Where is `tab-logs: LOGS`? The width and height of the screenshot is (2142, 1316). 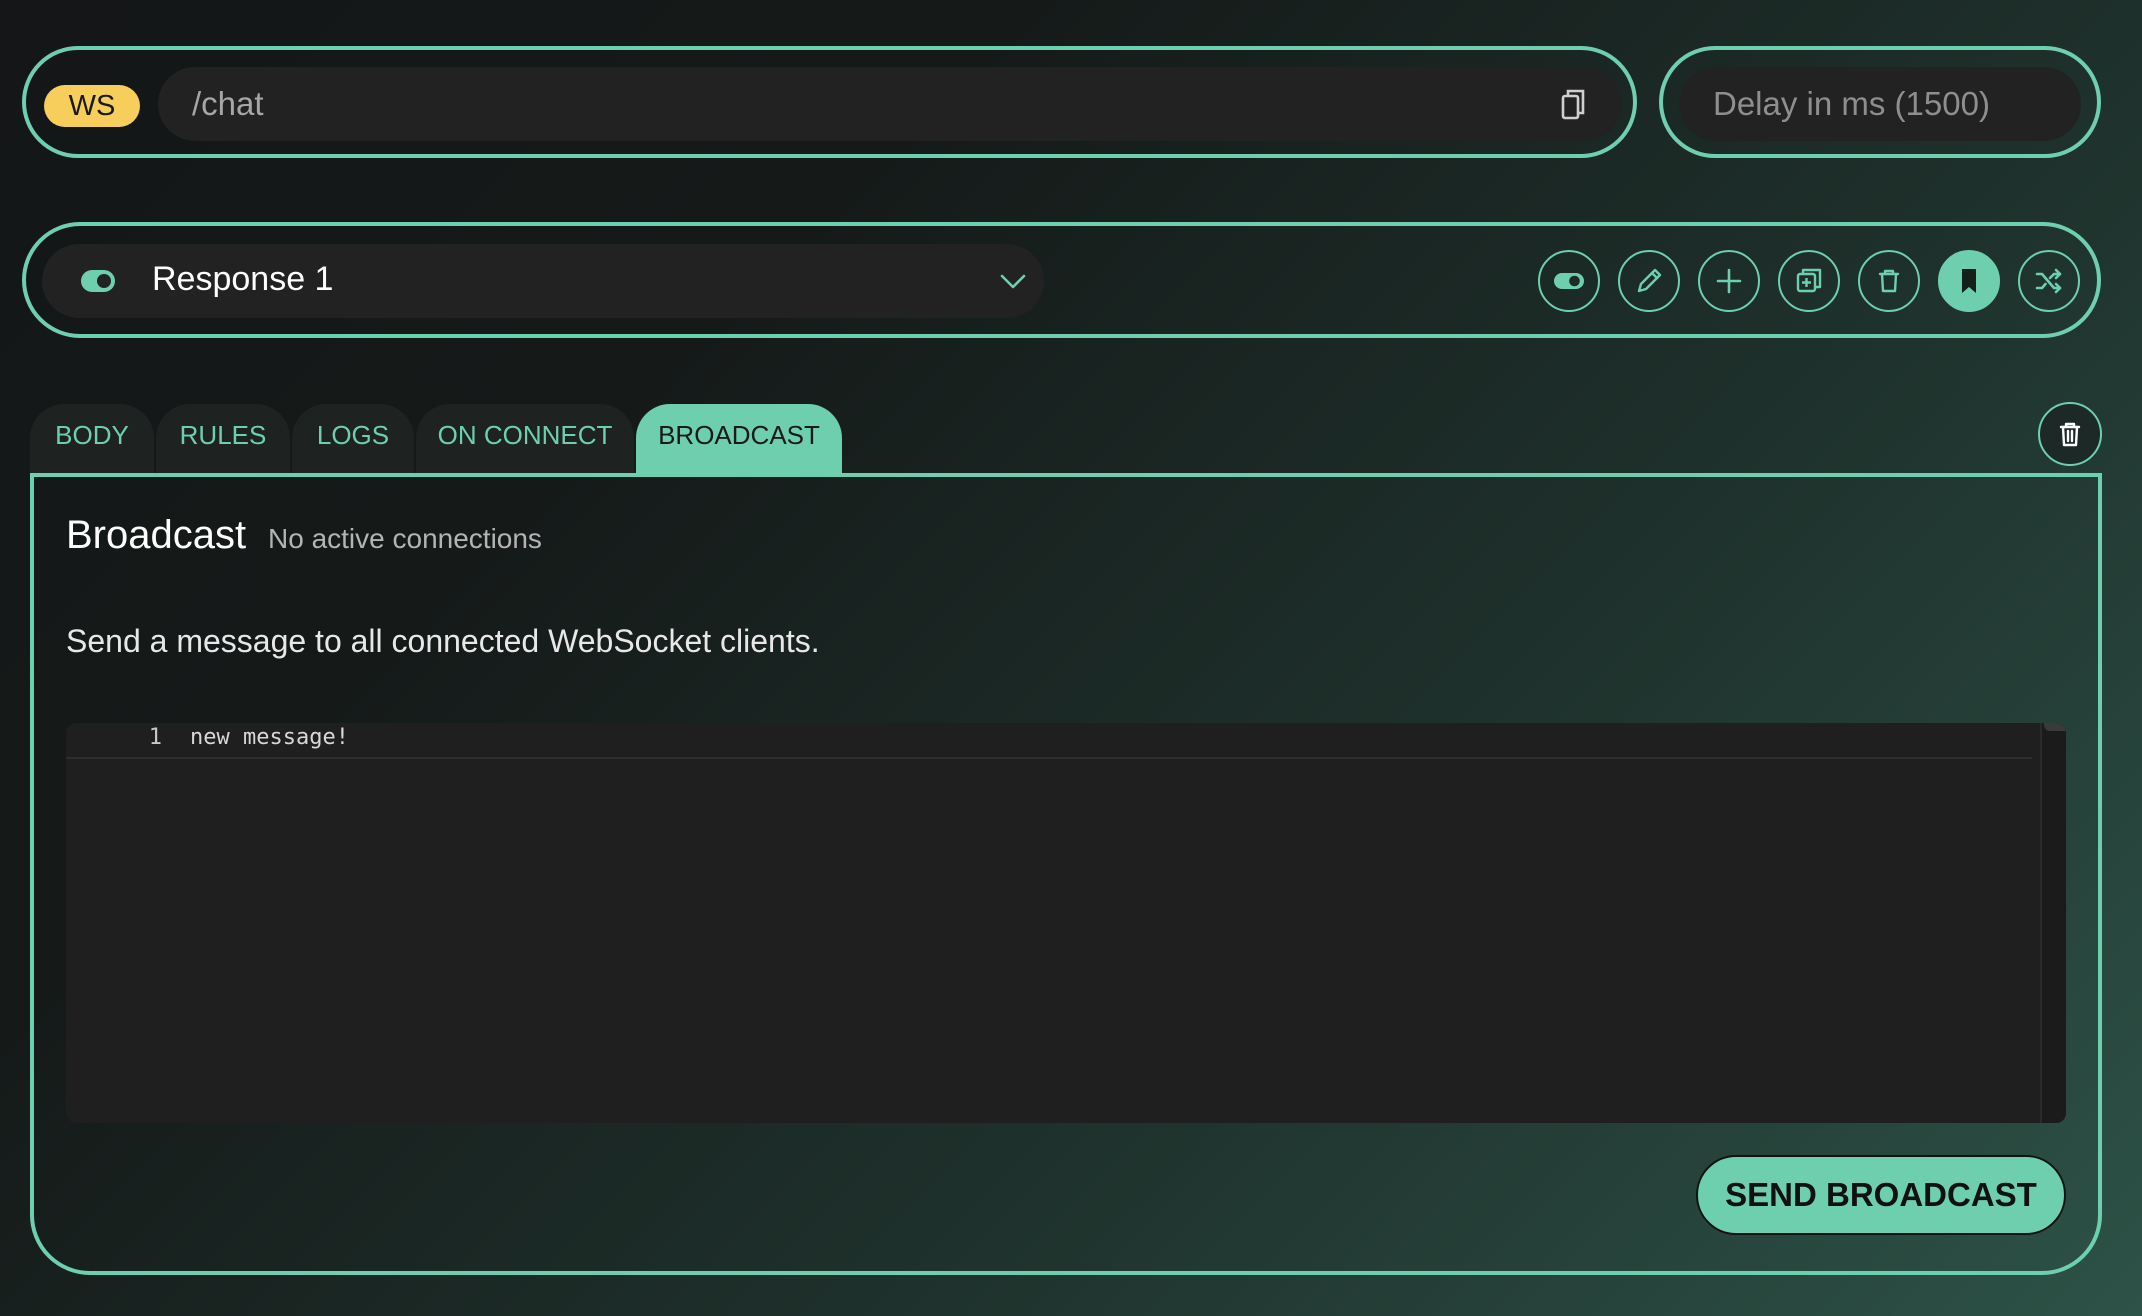
tab-logs: LOGS is located at coordinates (353, 440).